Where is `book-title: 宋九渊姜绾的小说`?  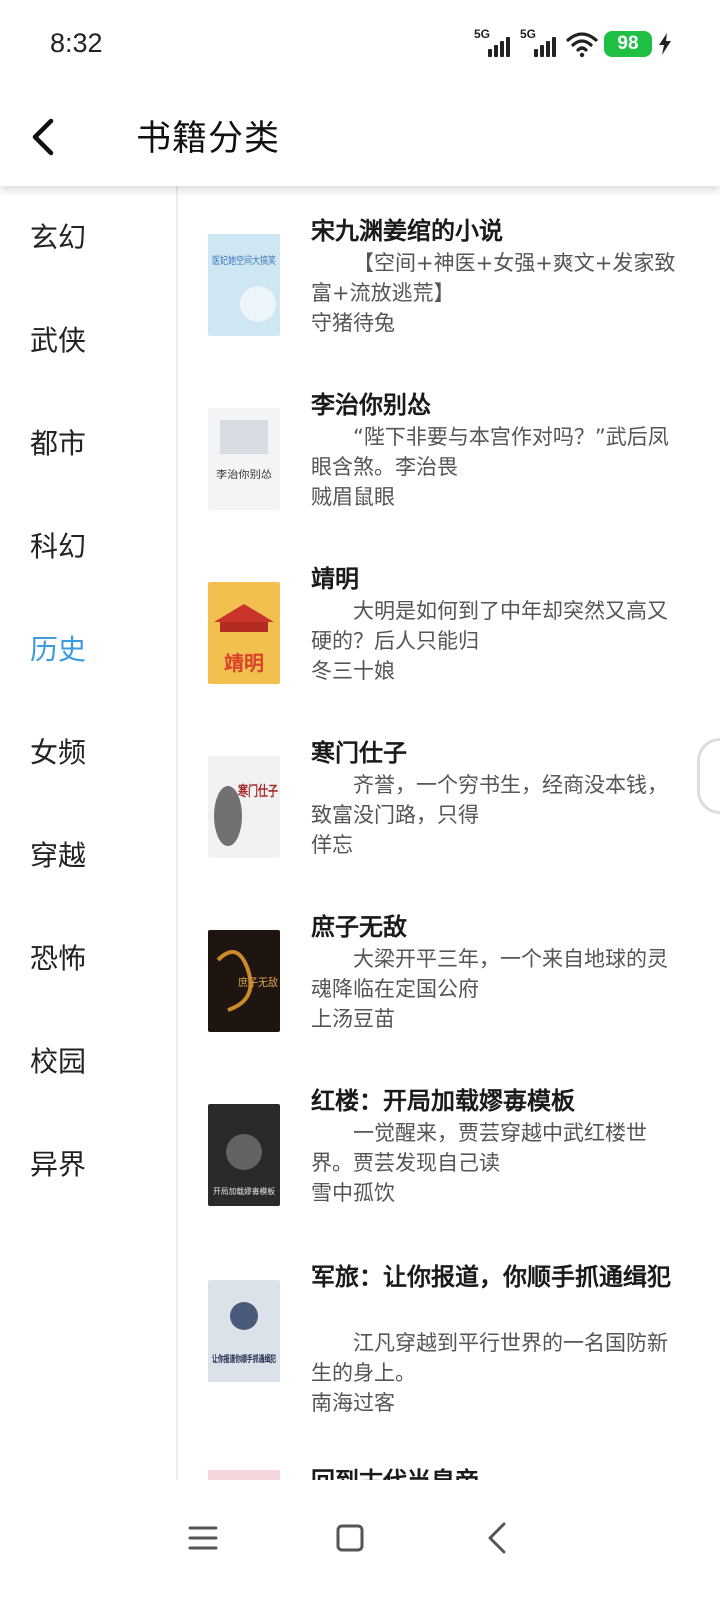
book-title: 宋九渊姜绾的小说 is located at coordinates (407, 231).